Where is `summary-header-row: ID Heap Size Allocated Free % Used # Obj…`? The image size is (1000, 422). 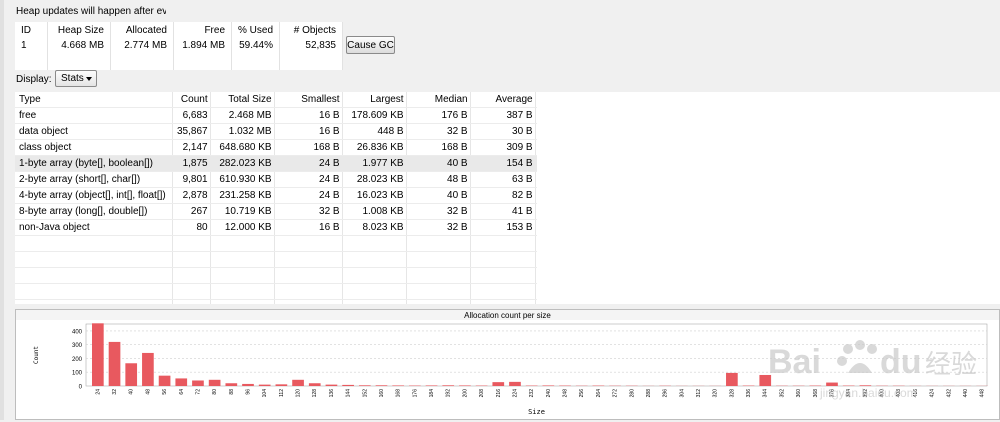 summary-header-row: ID Heap Size Allocated Free % Used # Obj… is located at coordinates (179, 30).